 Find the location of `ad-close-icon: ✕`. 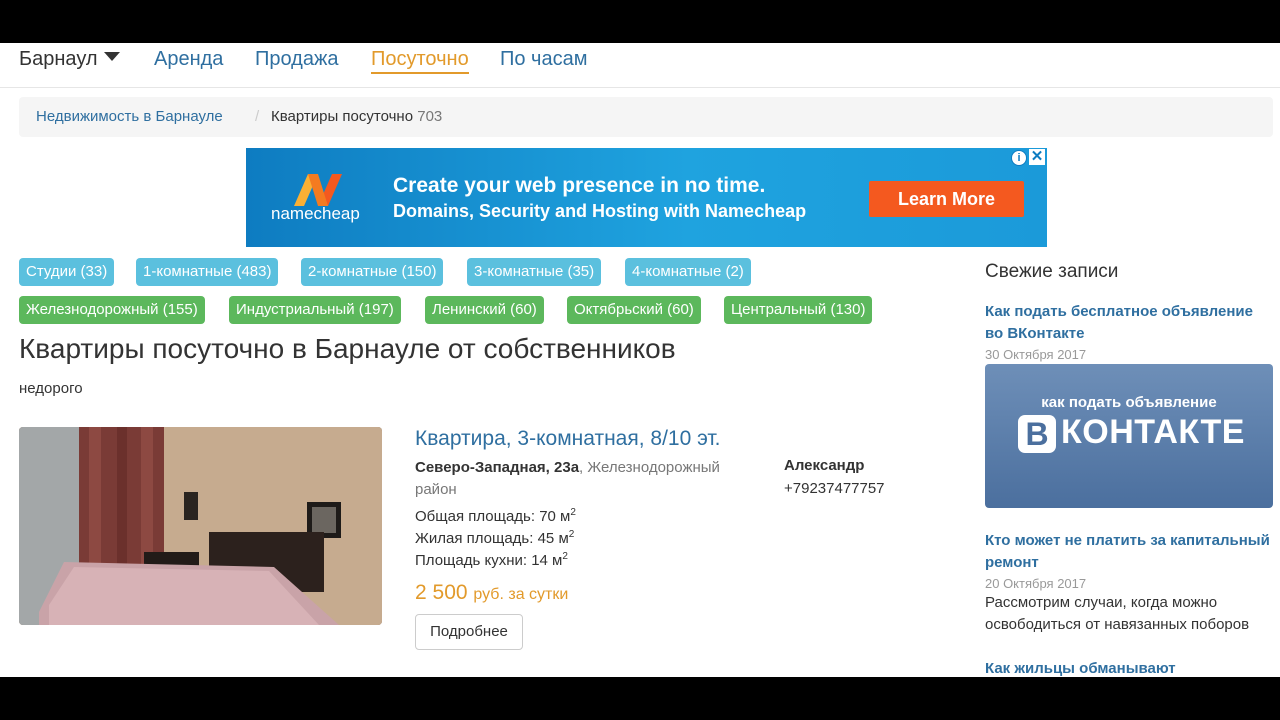

ad-close-icon: ✕ is located at coordinates (1037, 157).